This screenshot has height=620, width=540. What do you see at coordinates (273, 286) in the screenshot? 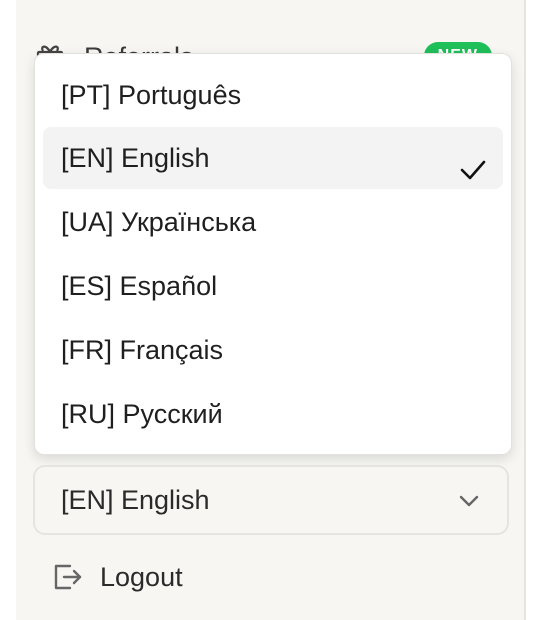
I see `language-option-es: [ES] Español` at bounding box center [273, 286].